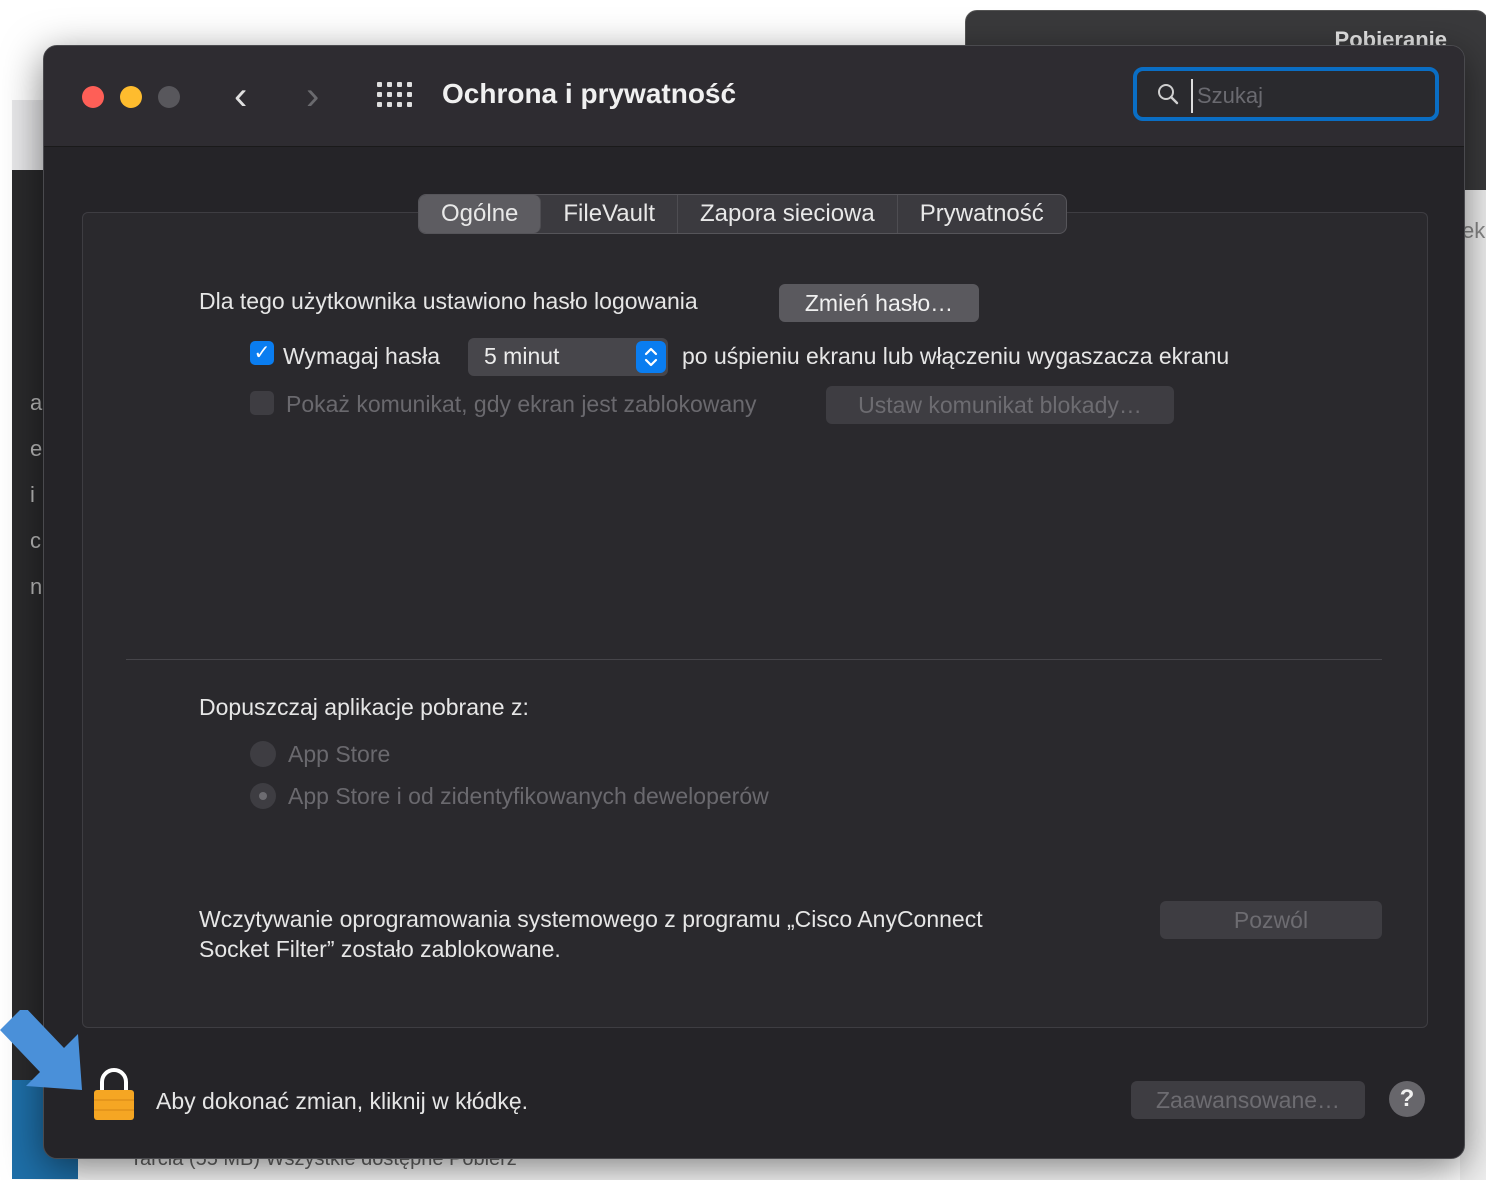  I want to click on titlebar: ‹ › Ochrona i prywatność, so click(754, 96).